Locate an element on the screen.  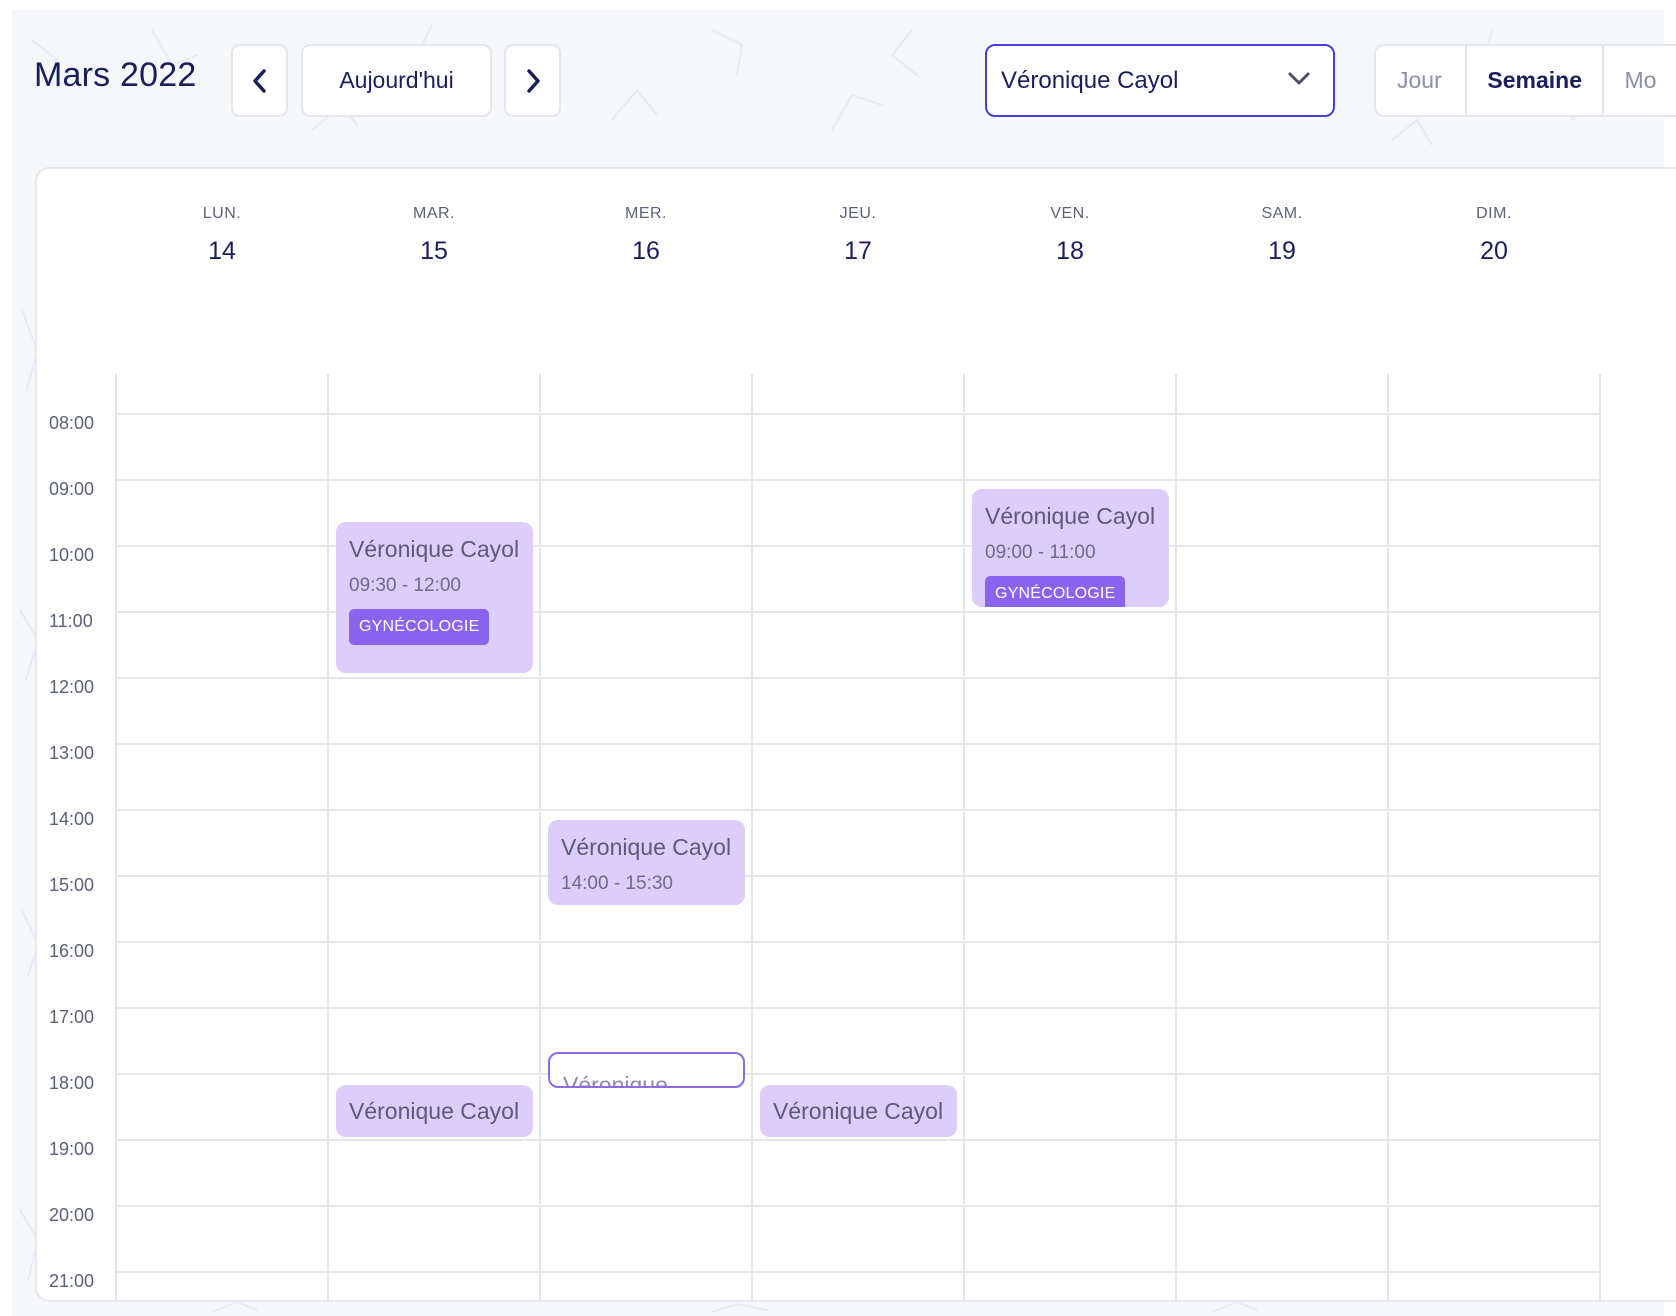
hour-label: 18:00 is located at coordinates (72, 1083).